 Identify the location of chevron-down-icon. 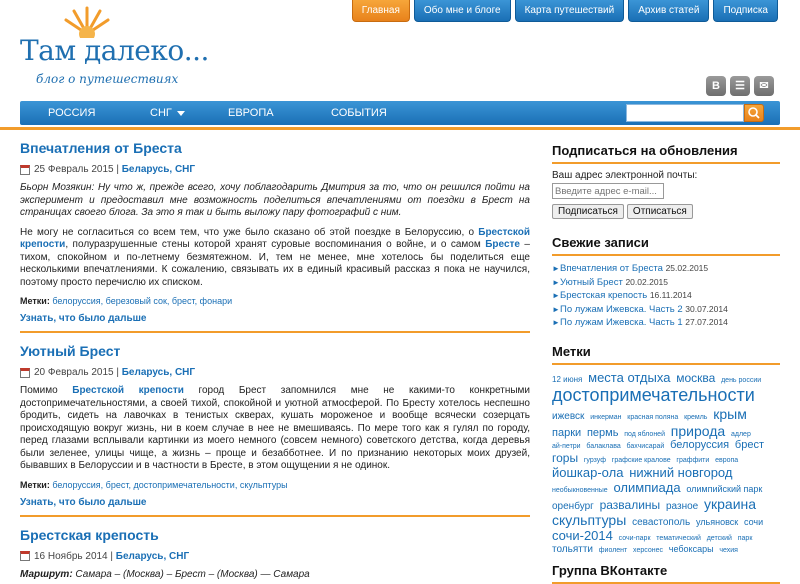
(180, 113).